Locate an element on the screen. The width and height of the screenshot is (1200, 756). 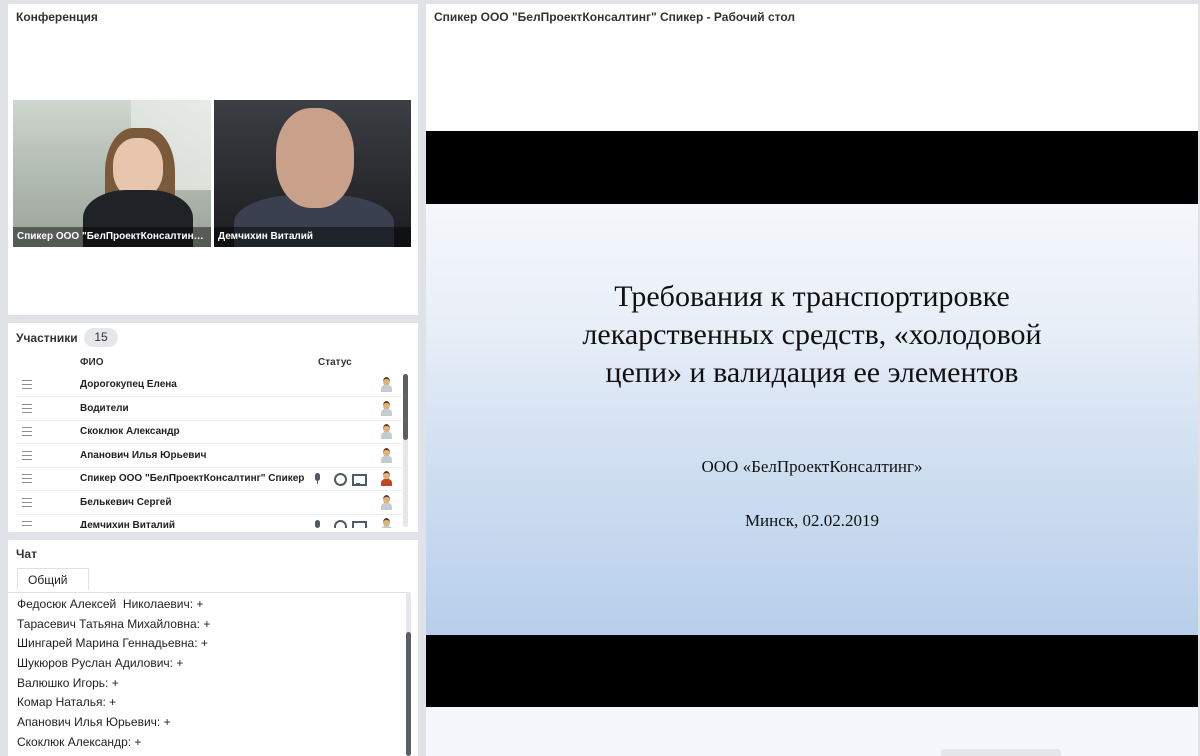
slide-date: Минск, 02.02.2019 is located at coordinates (812, 520).